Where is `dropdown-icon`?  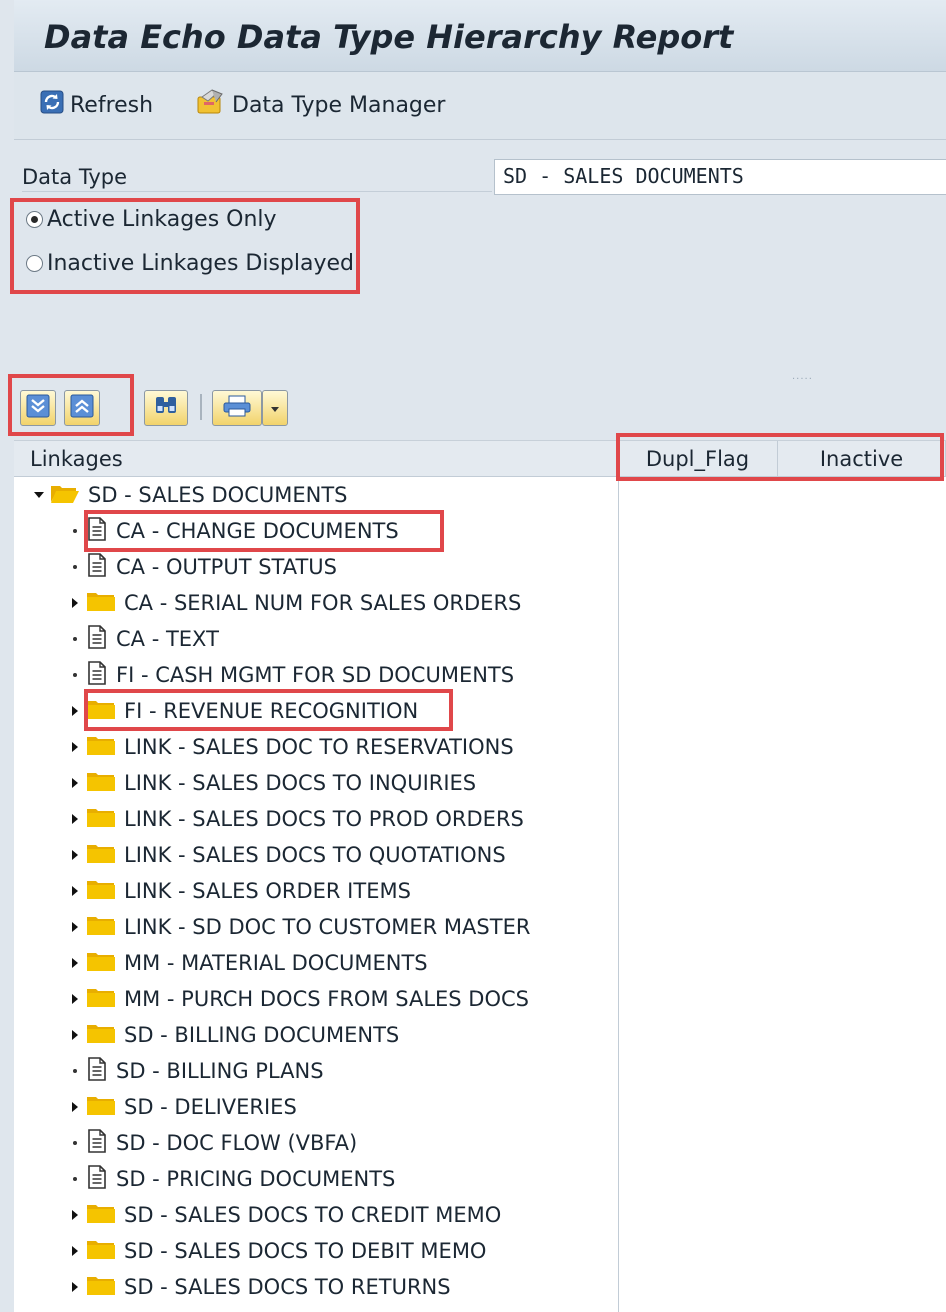
dropdown-icon is located at coordinates (275, 408).